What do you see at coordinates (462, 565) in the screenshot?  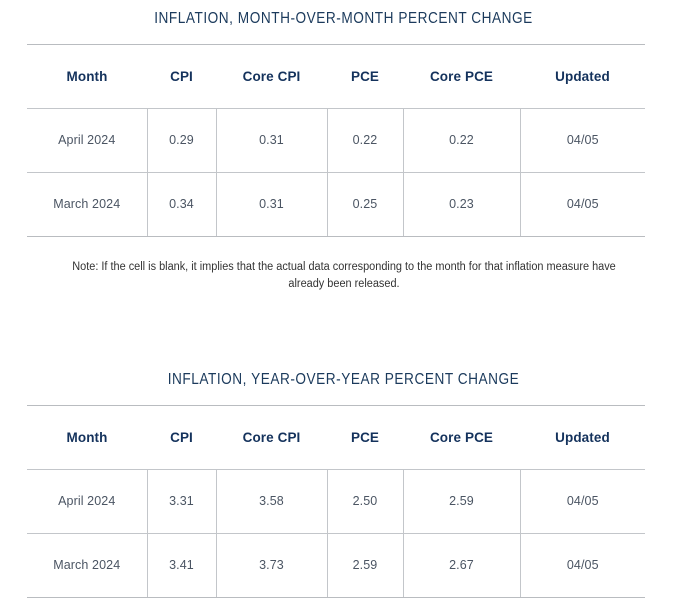 I see `cell-core-pce: 2.67` at bounding box center [462, 565].